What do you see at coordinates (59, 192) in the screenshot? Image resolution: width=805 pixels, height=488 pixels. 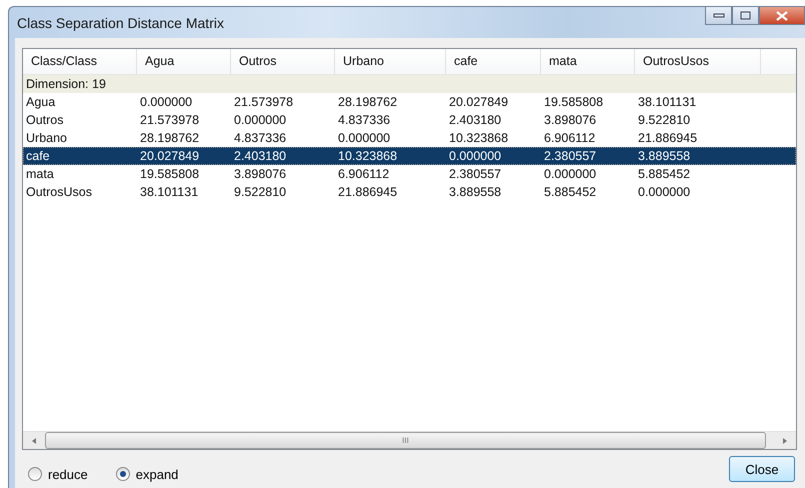 I see `table-cell-text: OutrosUsos` at bounding box center [59, 192].